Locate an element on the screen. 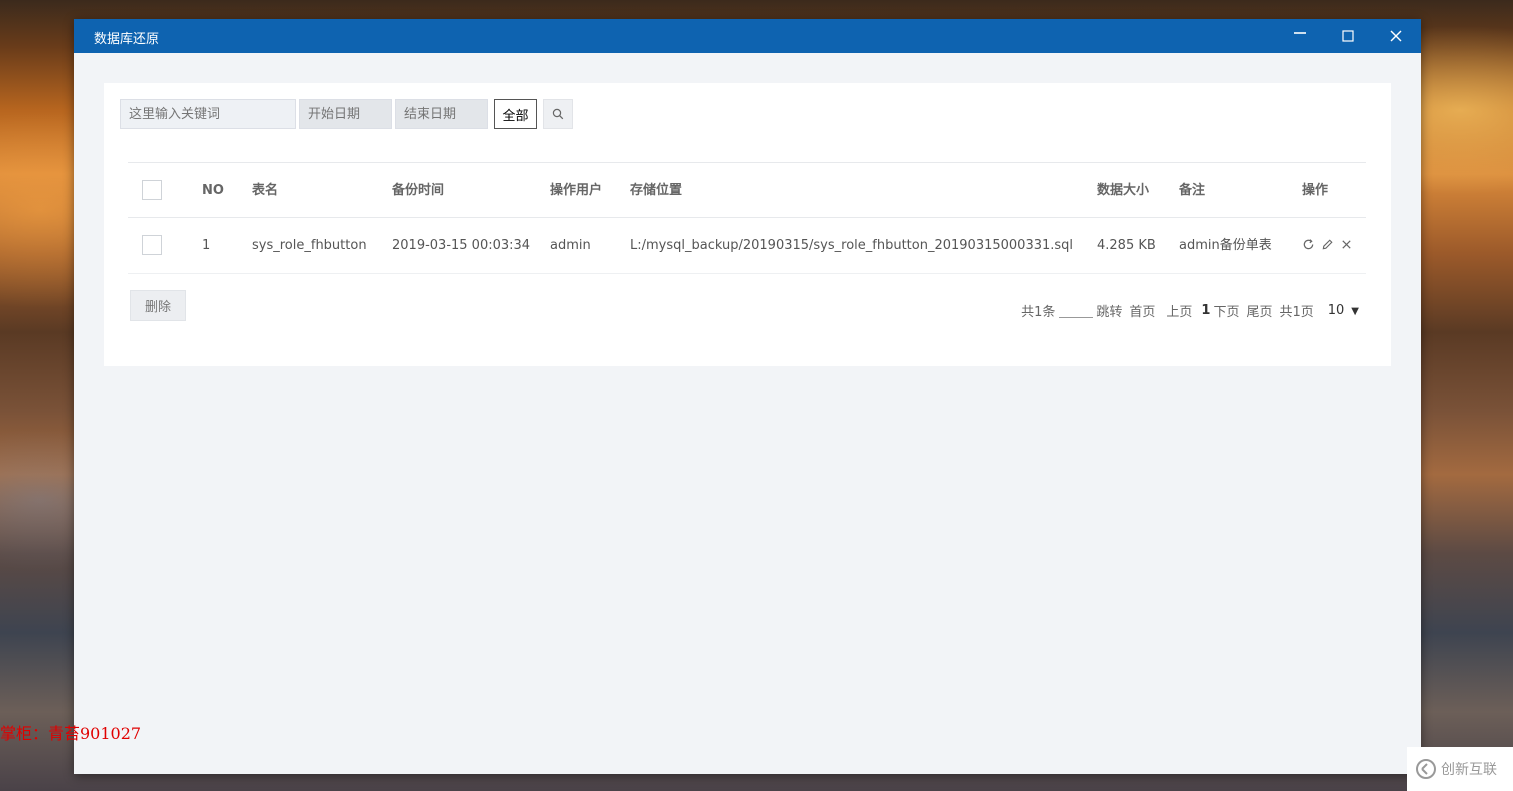  delete-button-label: 删除 is located at coordinates (157, 307).